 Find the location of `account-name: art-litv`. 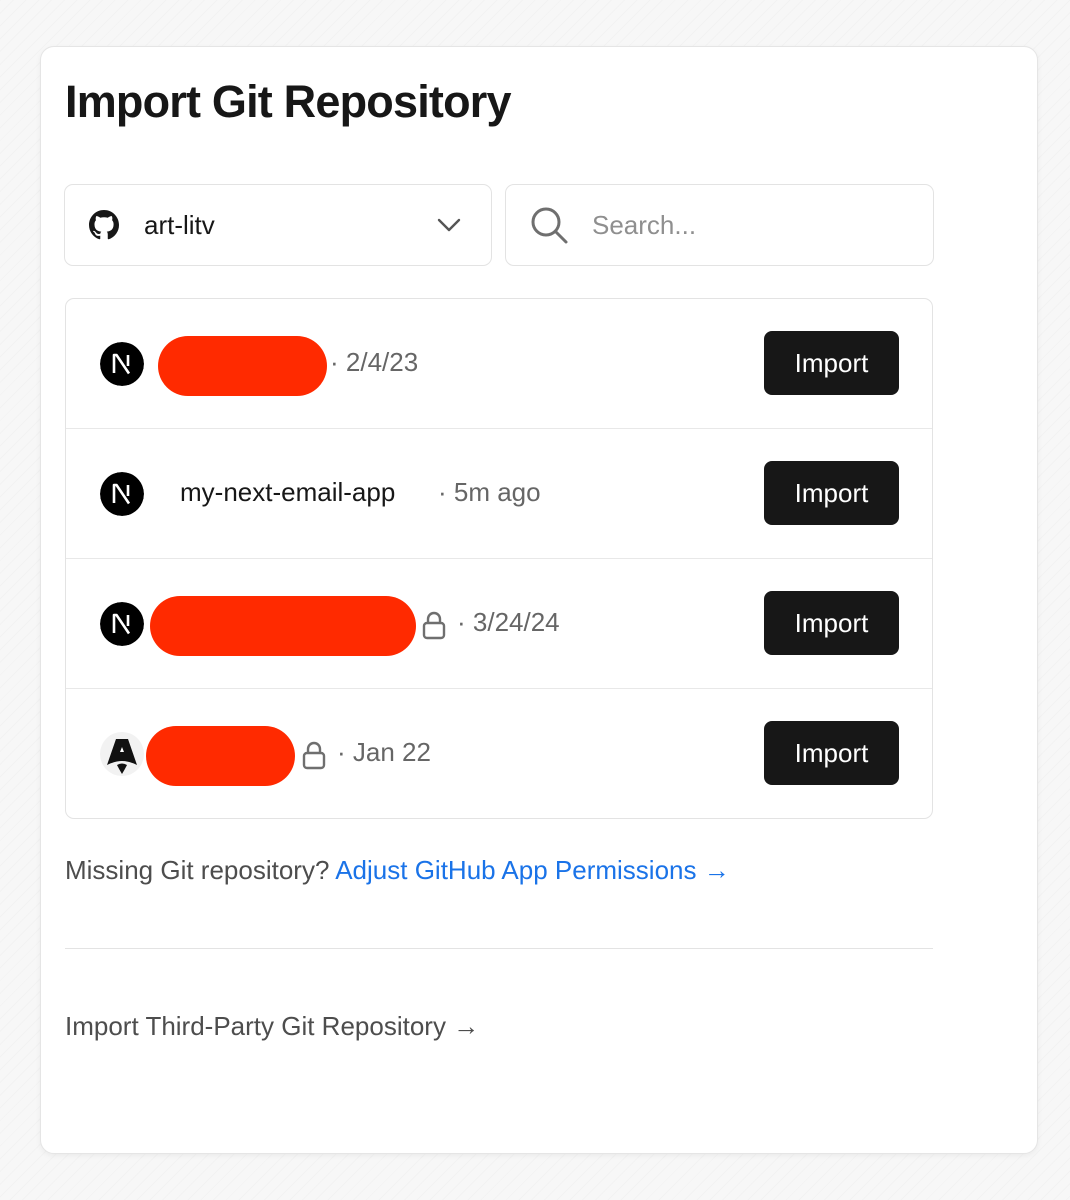

account-name: art-litv is located at coordinates (179, 224).